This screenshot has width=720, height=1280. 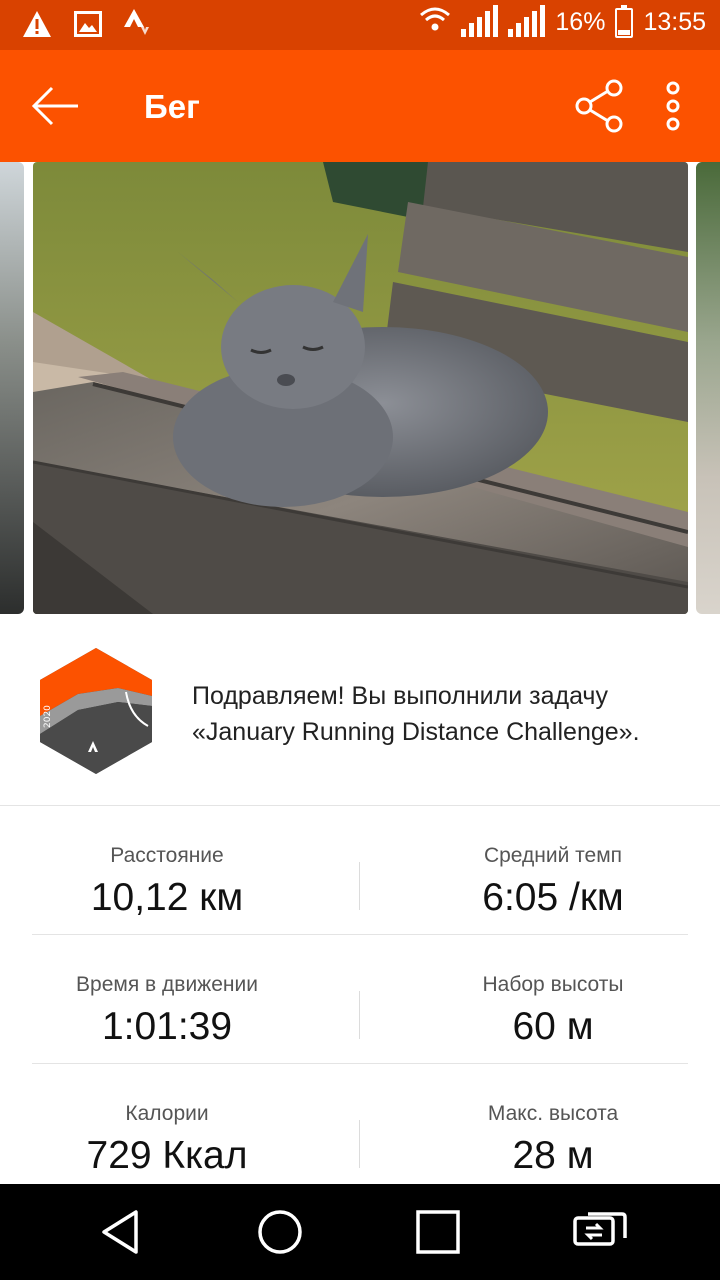 What do you see at coordinates (56, 106) in the screenshot?
I see `arrow-left-icon` at bounding box center [56, 106].